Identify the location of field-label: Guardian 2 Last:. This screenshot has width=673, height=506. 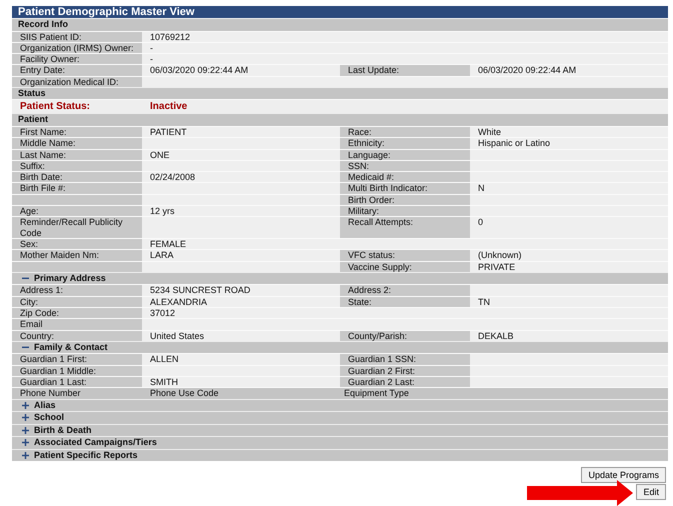
(381, 381).